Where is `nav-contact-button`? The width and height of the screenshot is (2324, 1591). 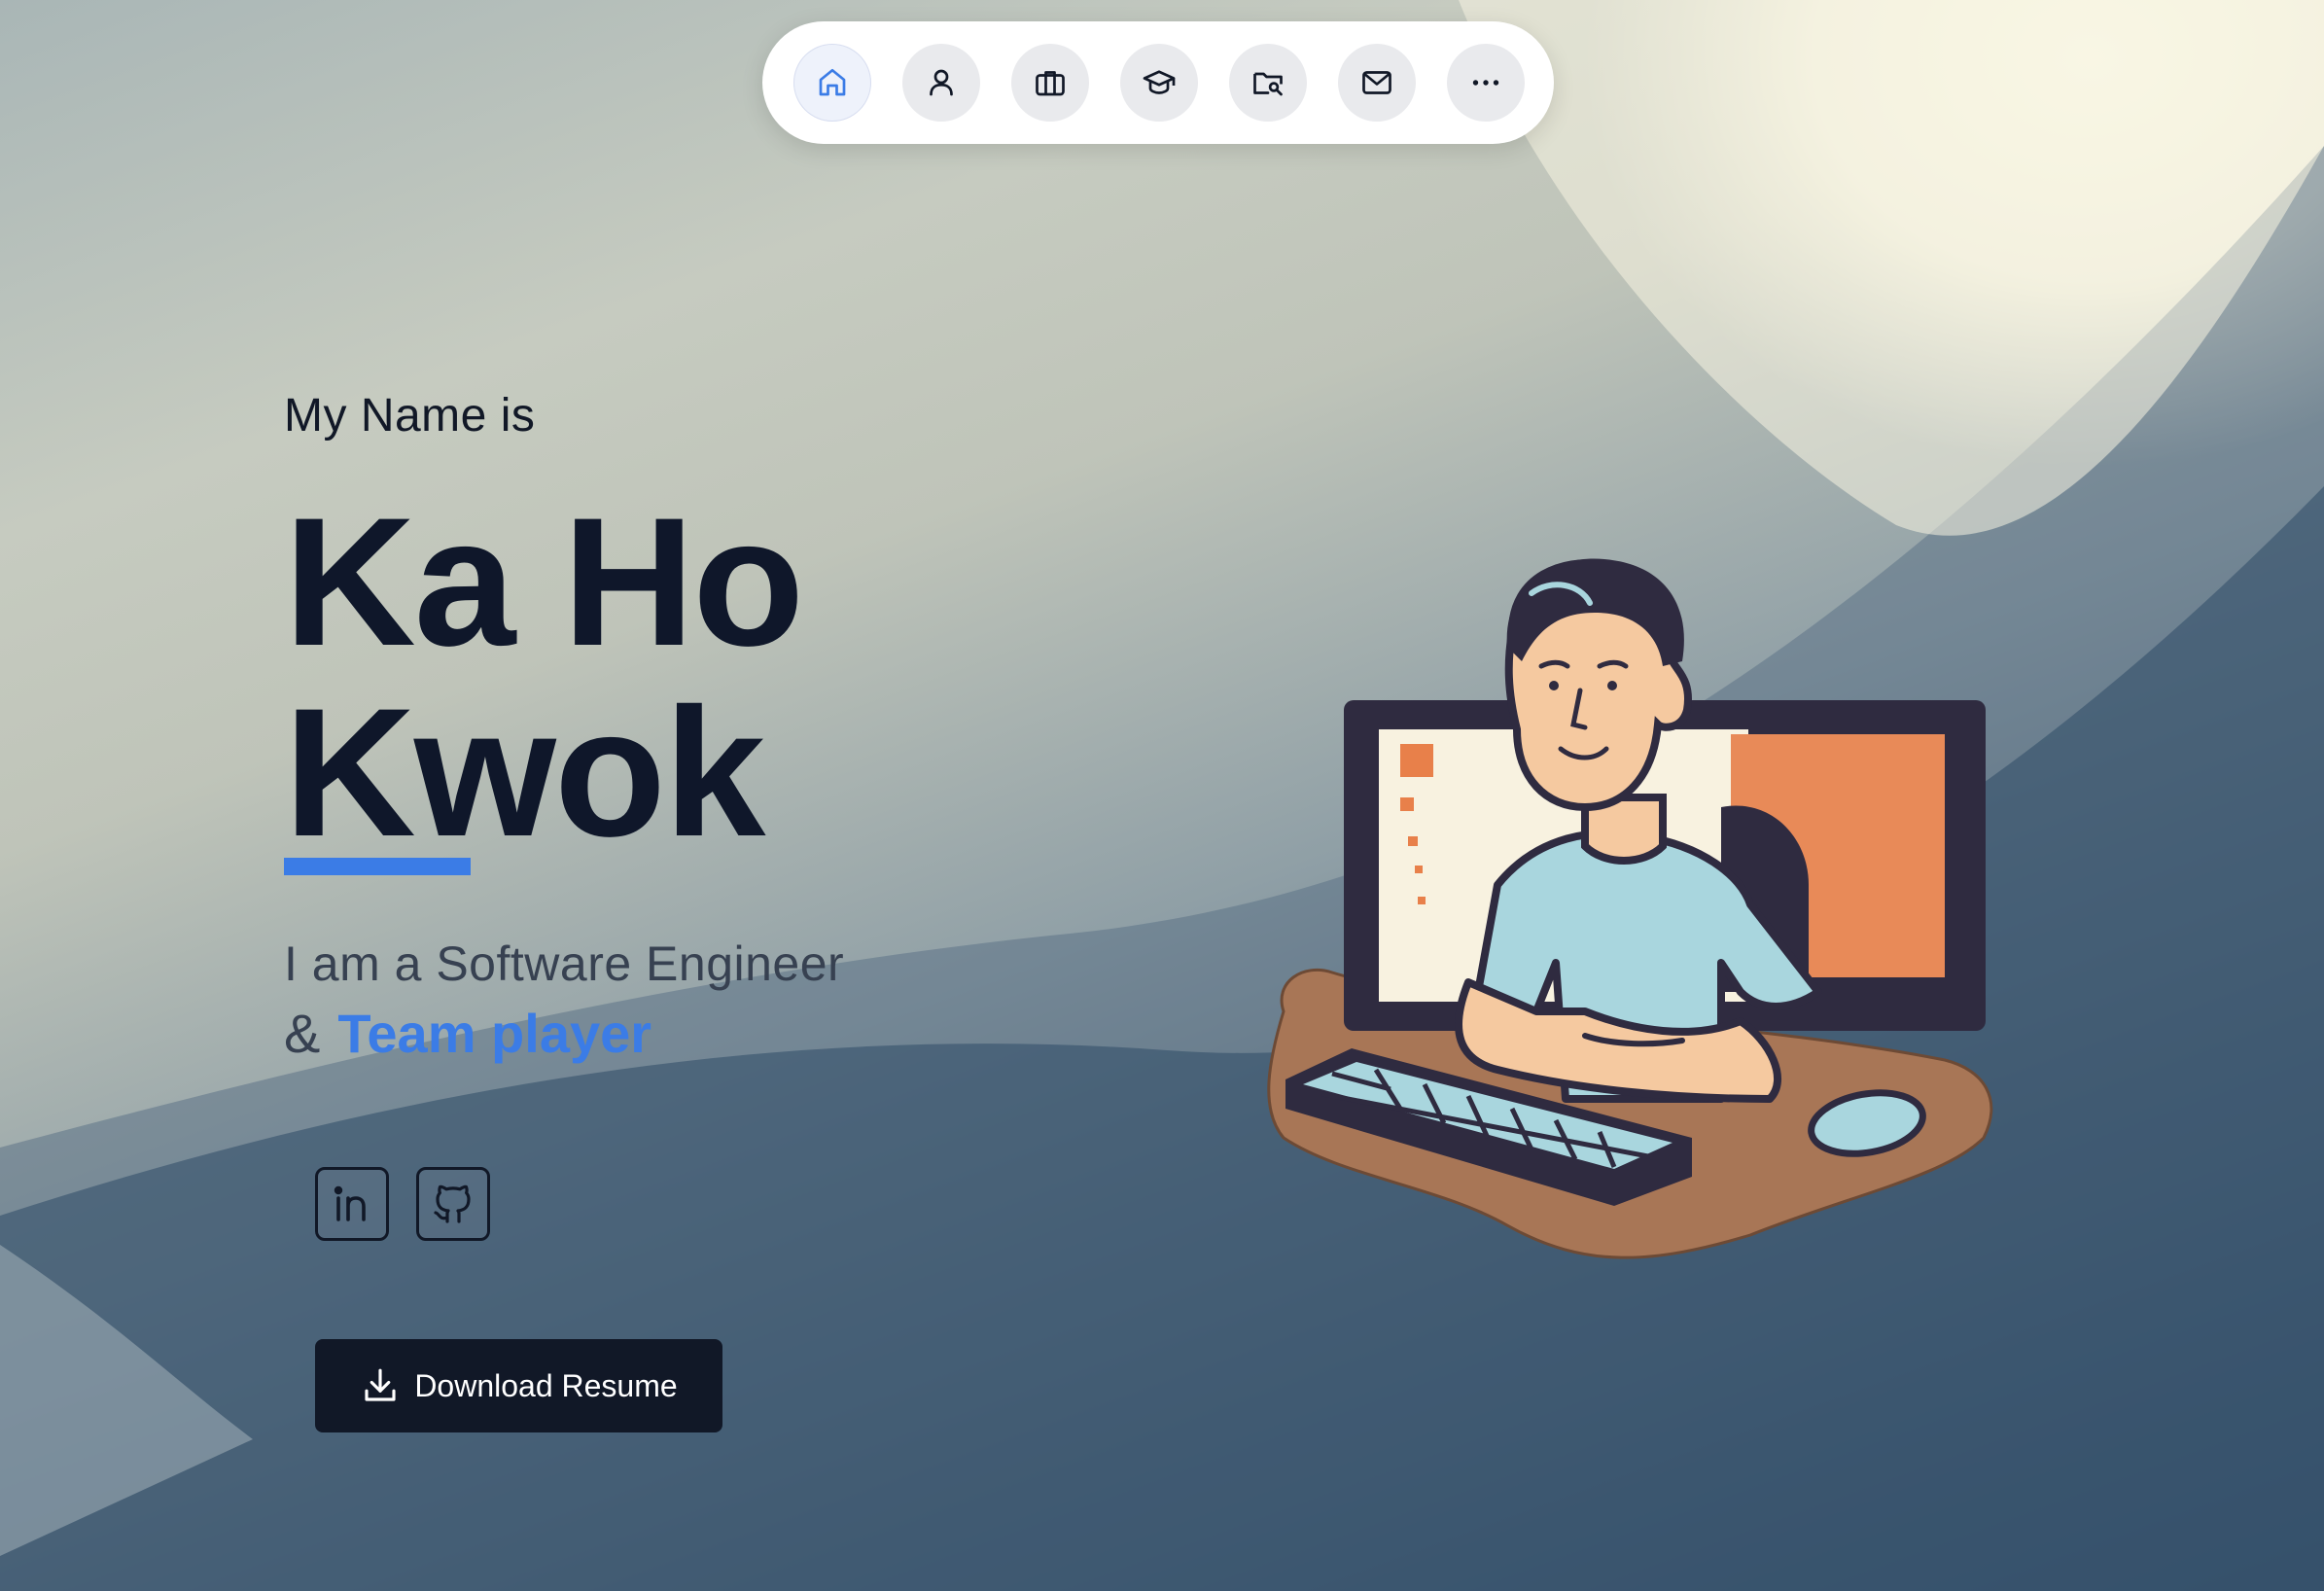 nav-contact-button is located at coordinates (1377, 83).